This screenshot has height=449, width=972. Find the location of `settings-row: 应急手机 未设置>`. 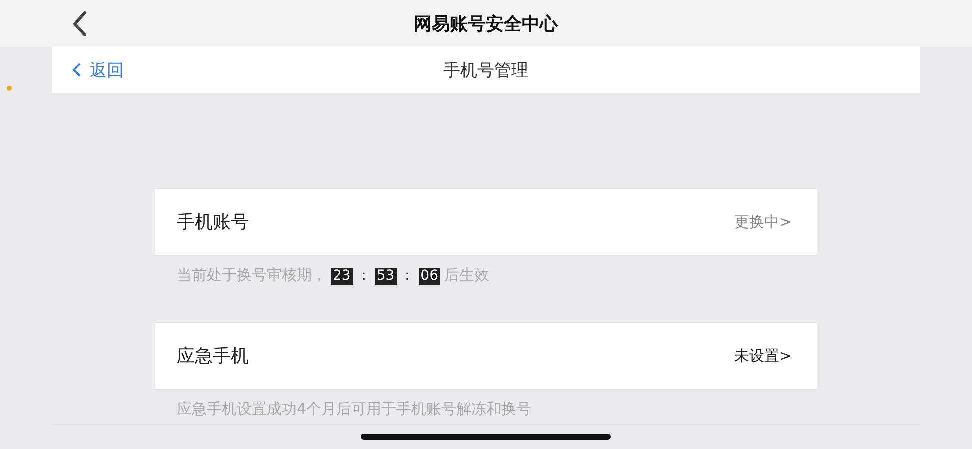

settings-row: 应急手机 未设置> is located at coordinates (486, 356).